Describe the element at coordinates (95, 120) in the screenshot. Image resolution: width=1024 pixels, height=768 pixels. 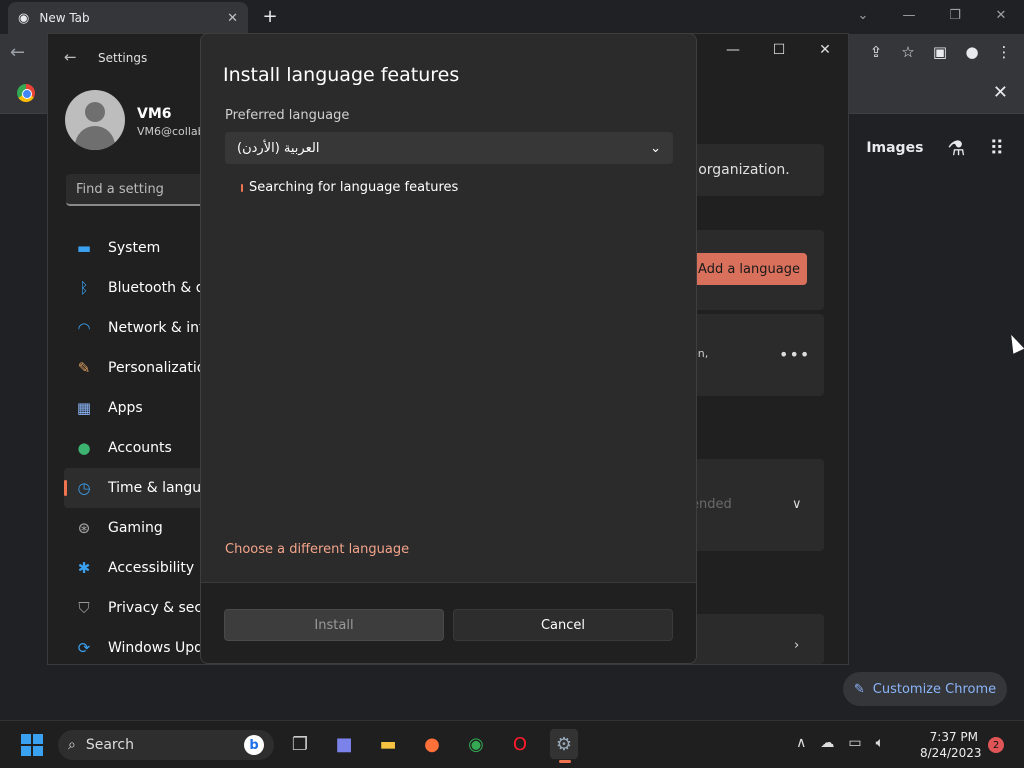
I see `avatar` at that location.